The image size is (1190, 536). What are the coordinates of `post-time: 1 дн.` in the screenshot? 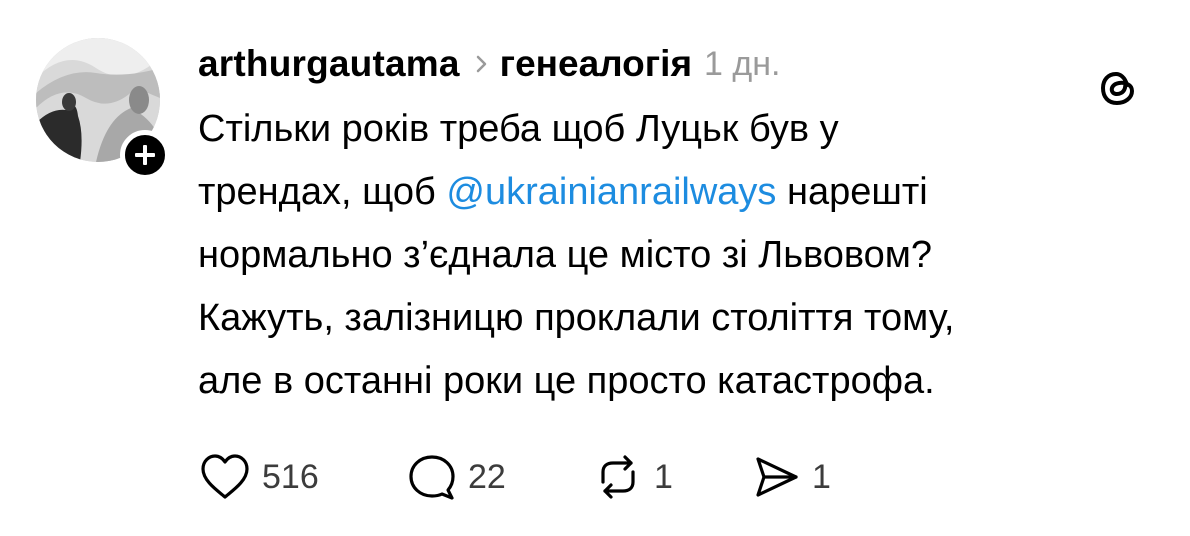 It's located at (742, 63).